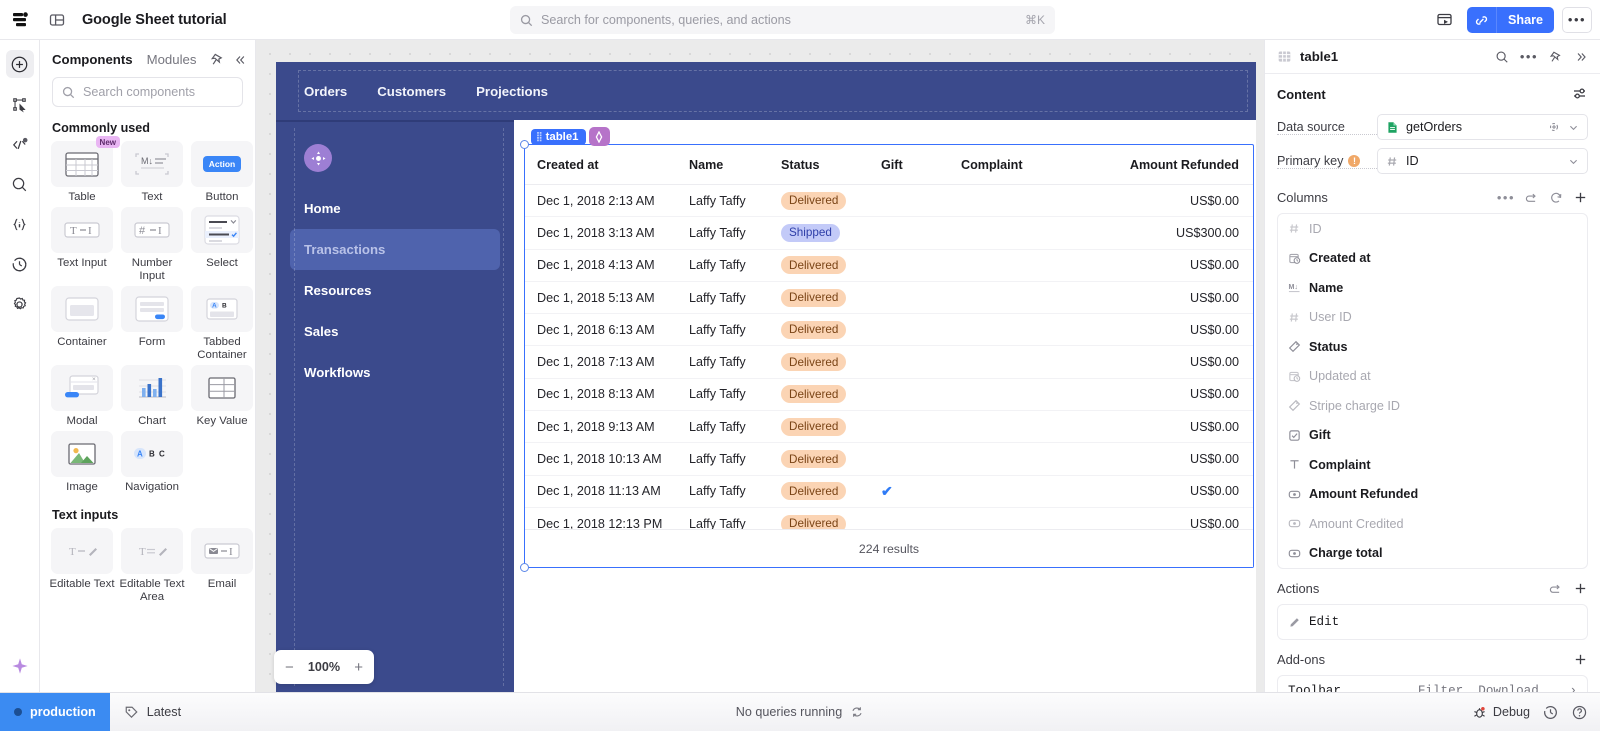 This screenshot has height=731, width=1600. Describe the element at coordinates (1445, 20) in the screenshot. I see `preview-window-icon` at that location.